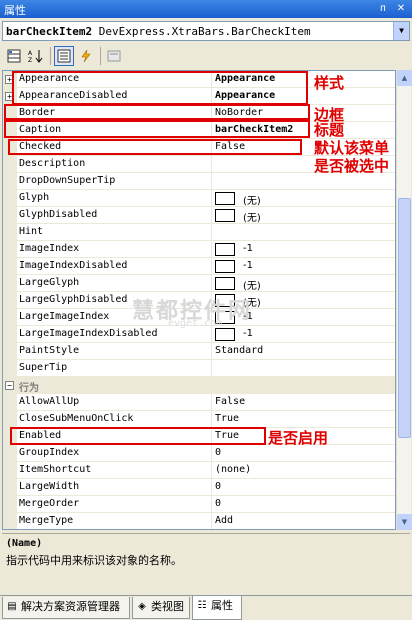  I want to click on tab-label: 类视图, so click(167, 606).